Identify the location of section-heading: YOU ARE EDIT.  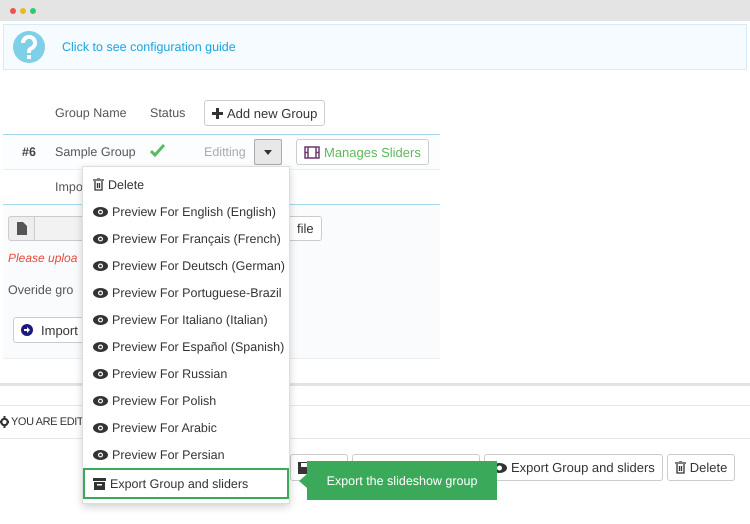
(47, 422).